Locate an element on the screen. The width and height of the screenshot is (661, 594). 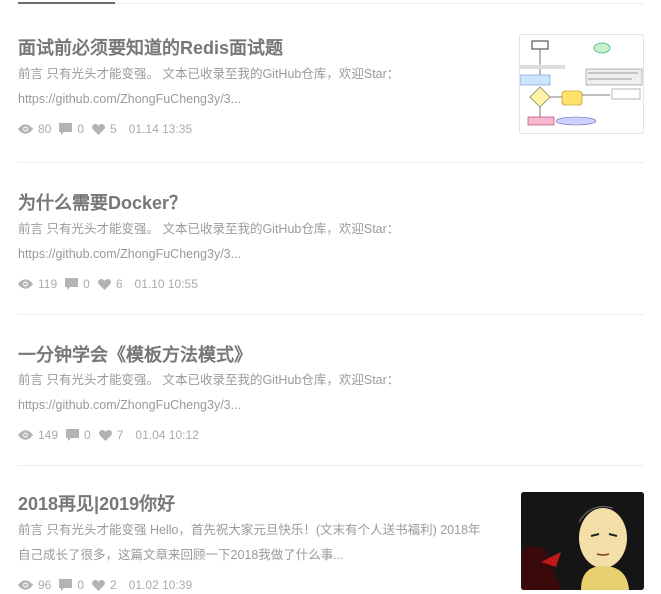
tab-bar is located at coordinates (322, 2).